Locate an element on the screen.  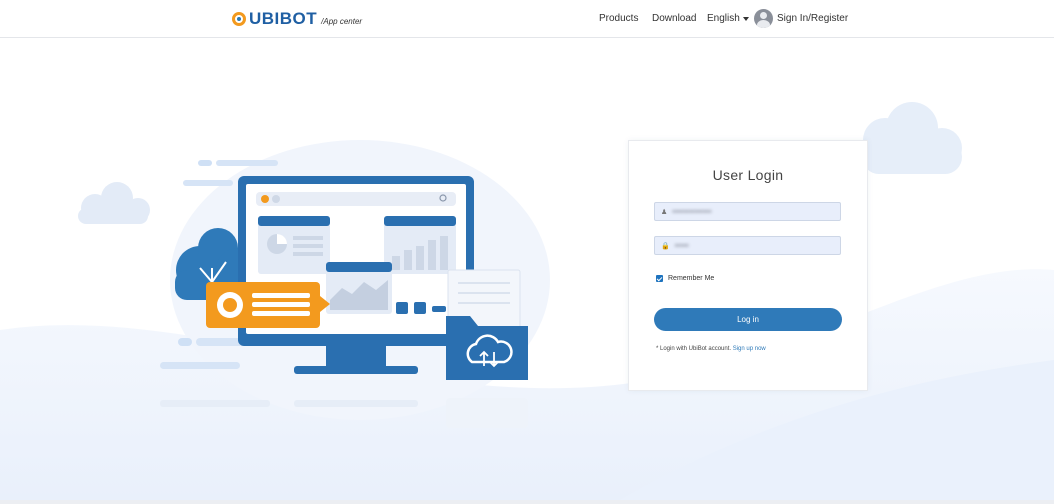
lock-icon: 🔒 is located at coordinates (665, 246).